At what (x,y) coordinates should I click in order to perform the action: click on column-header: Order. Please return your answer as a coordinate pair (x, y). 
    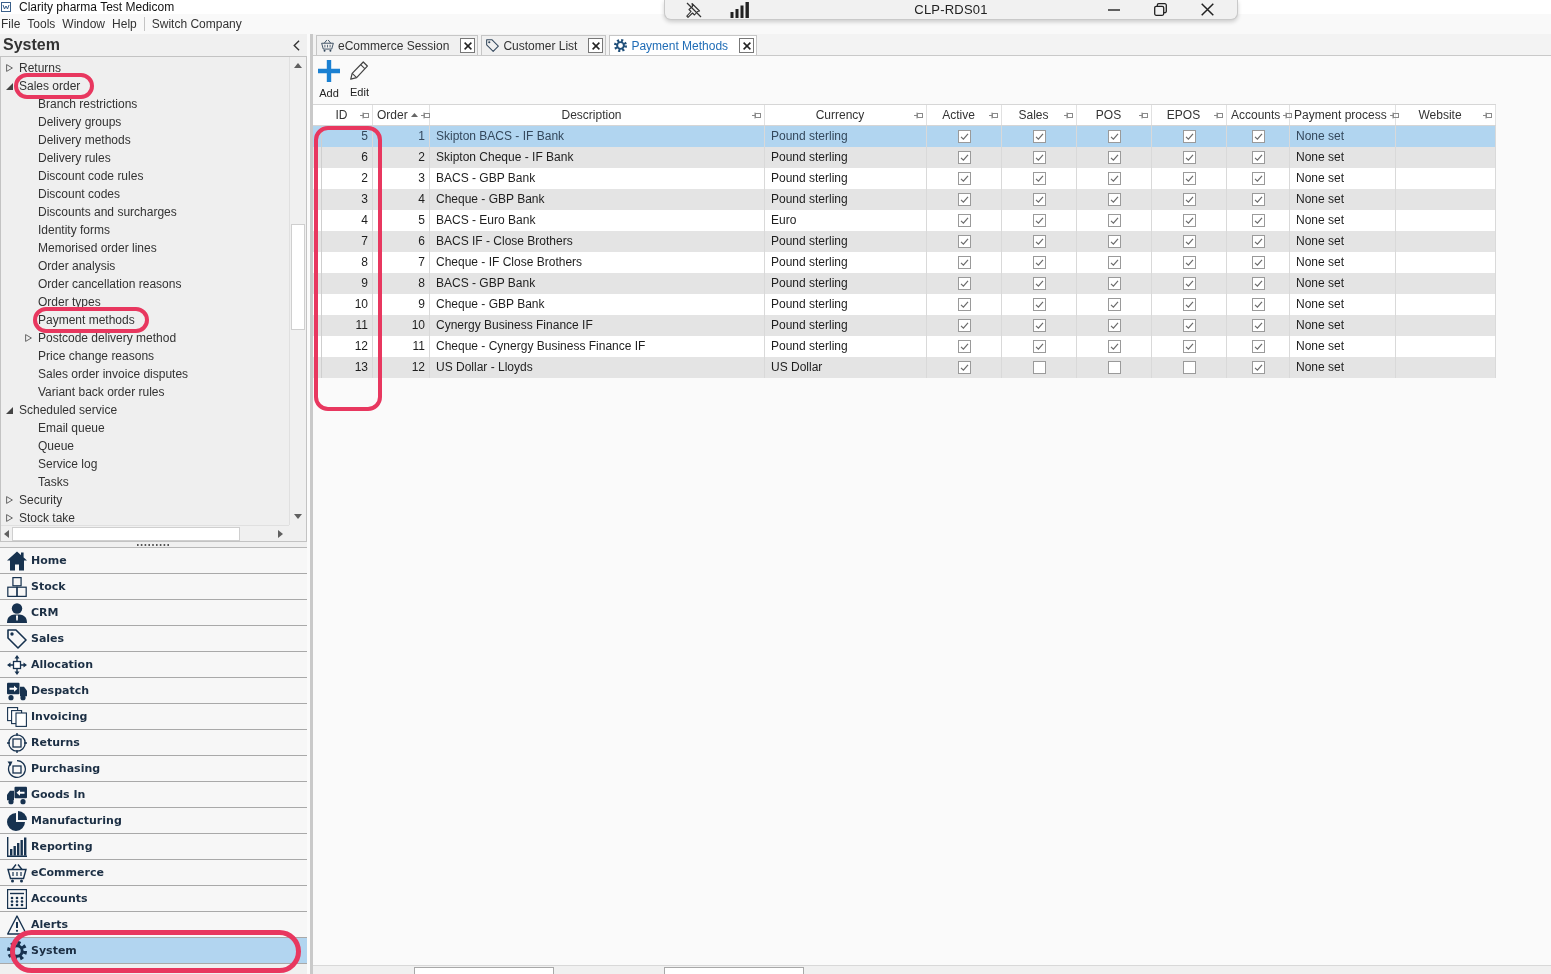
    Looking at the image, I should click on (401, 115).